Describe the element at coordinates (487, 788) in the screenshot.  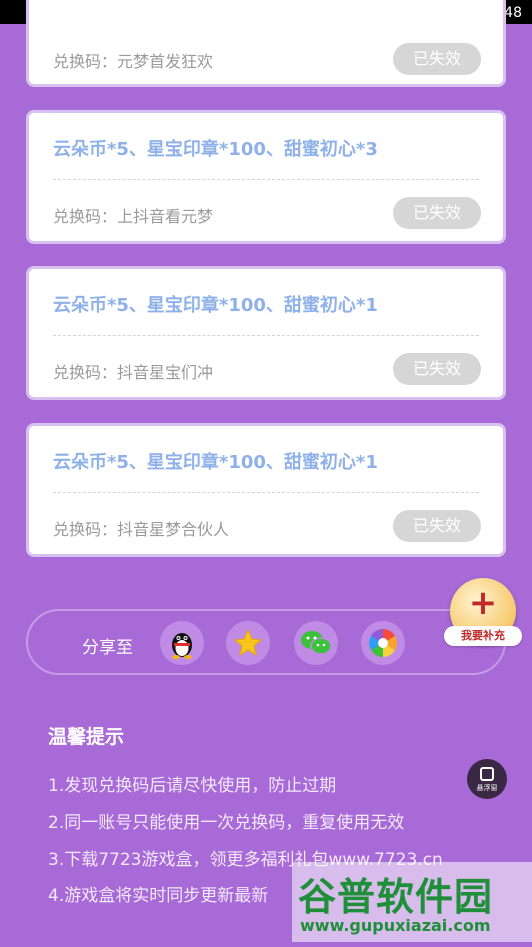
I see `float-window-label: 悬浮窗` at that location.